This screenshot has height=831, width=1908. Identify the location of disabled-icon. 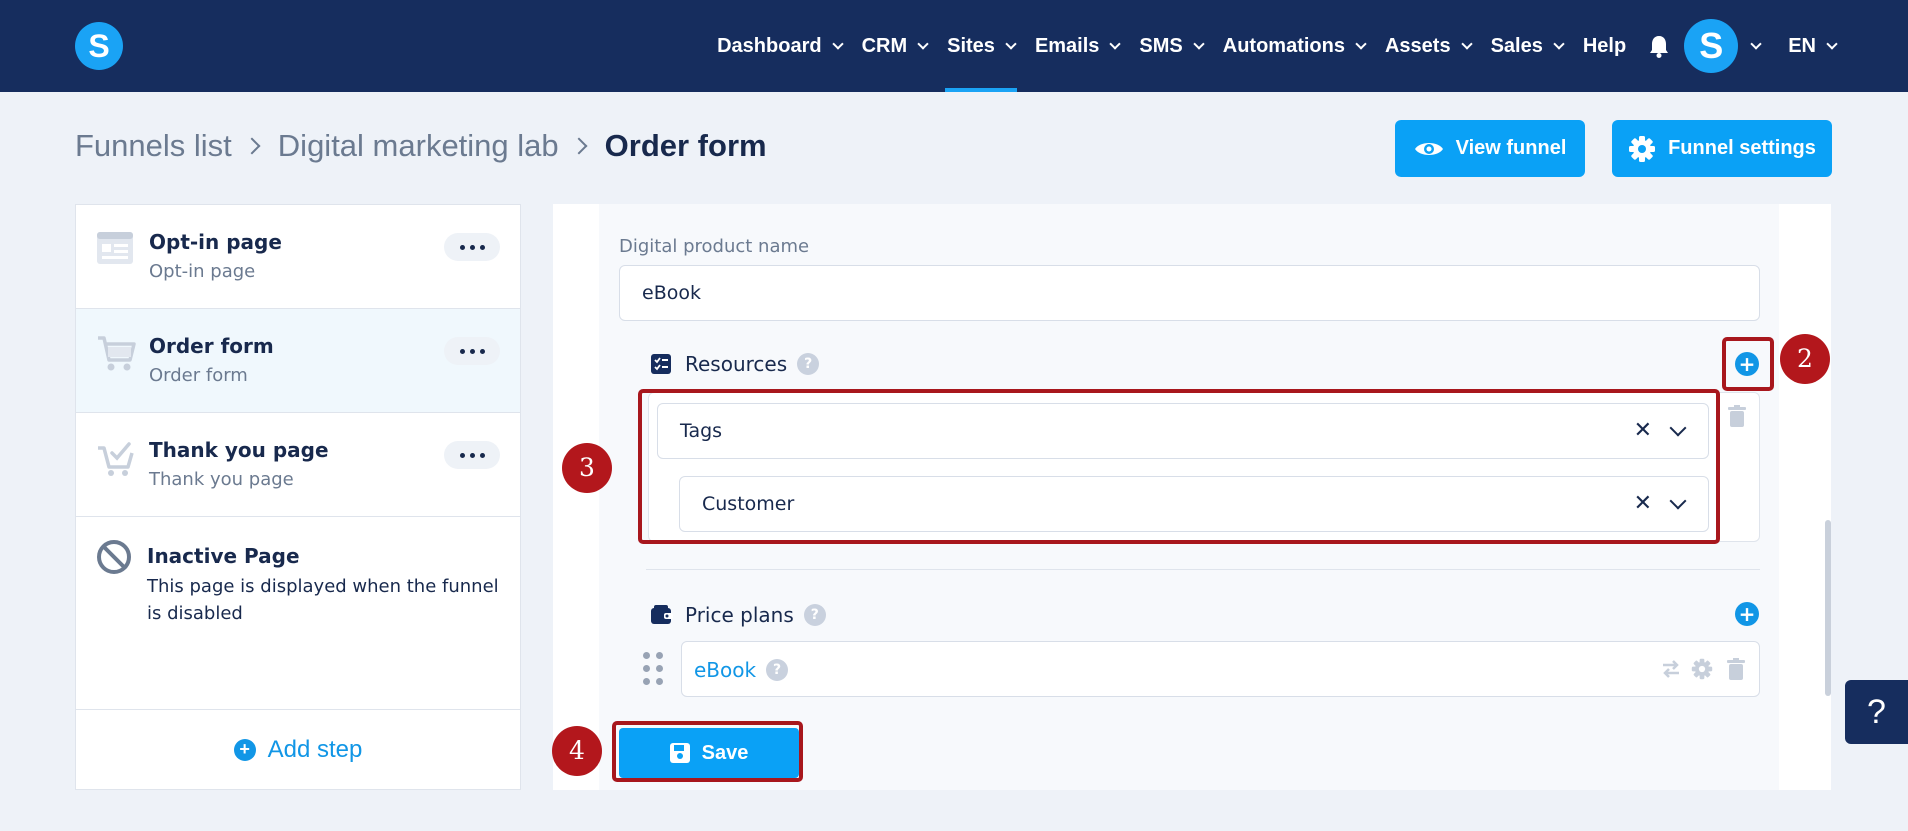
(114, 557).